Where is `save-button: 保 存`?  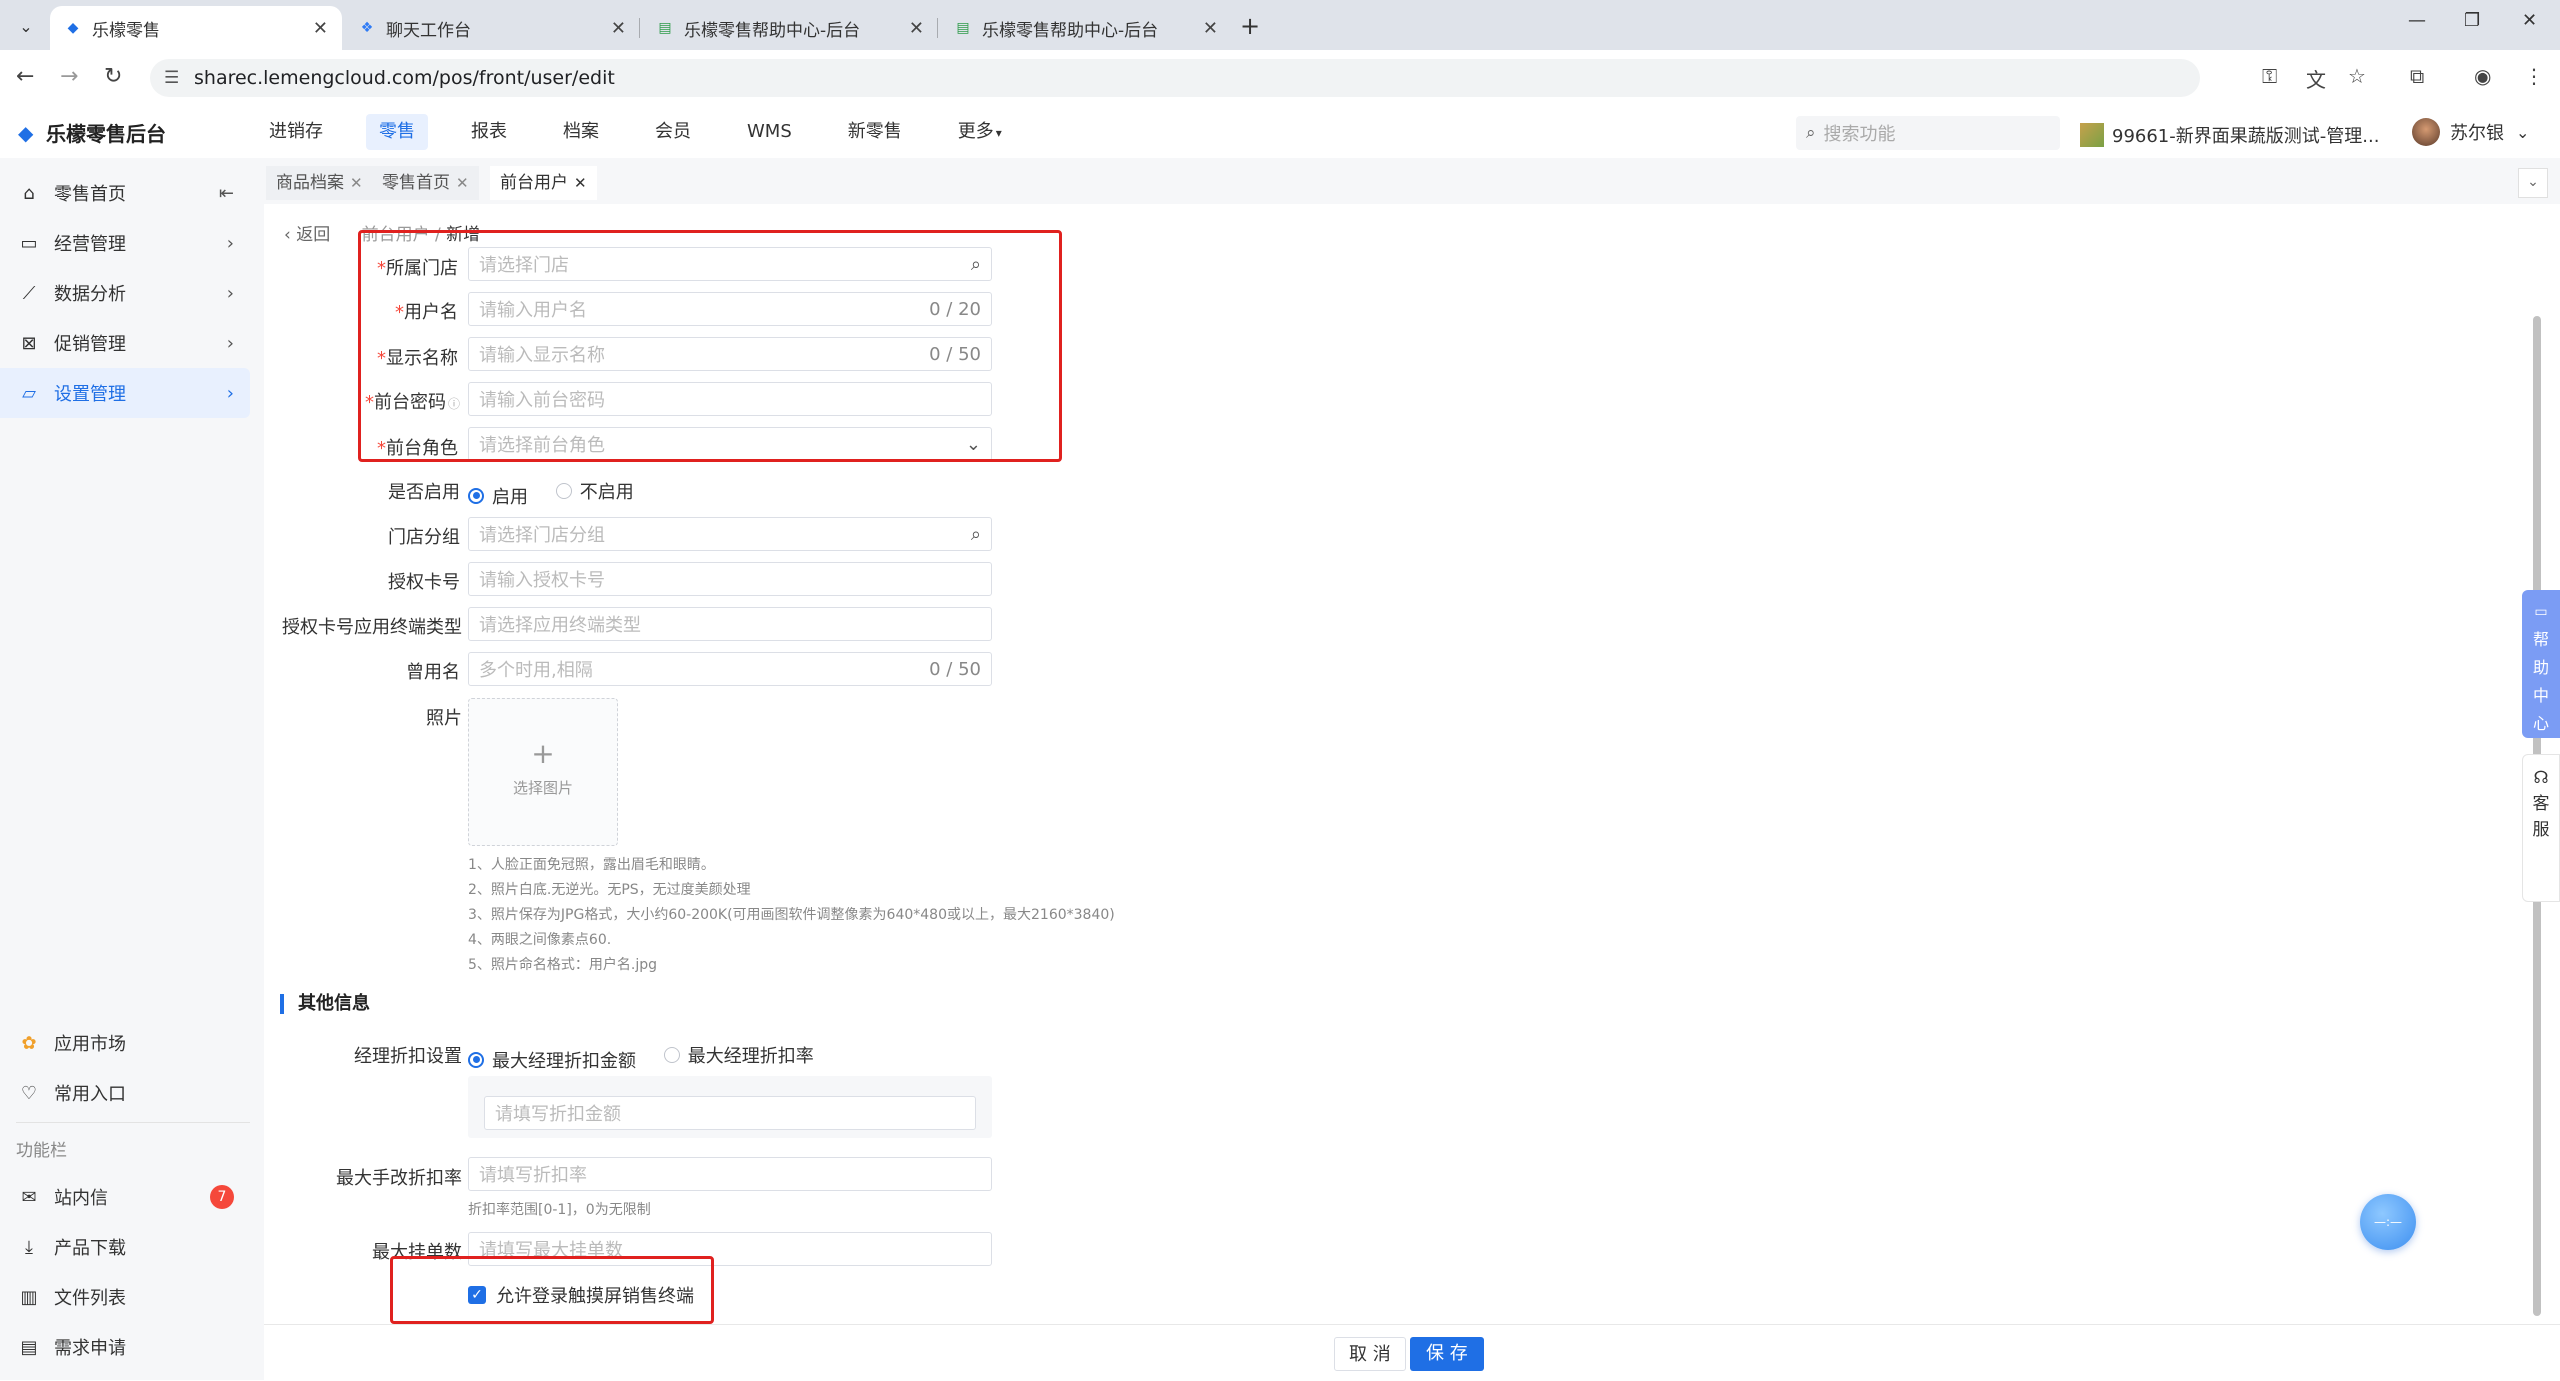
save-button: 保 存 is located at coordinates (1447, 1354).